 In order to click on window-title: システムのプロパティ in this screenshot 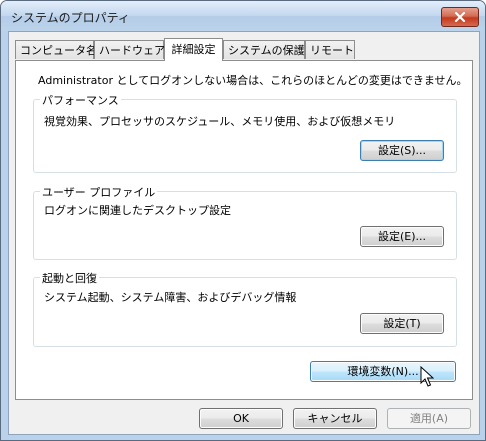, I will do `click(70, 18)`.